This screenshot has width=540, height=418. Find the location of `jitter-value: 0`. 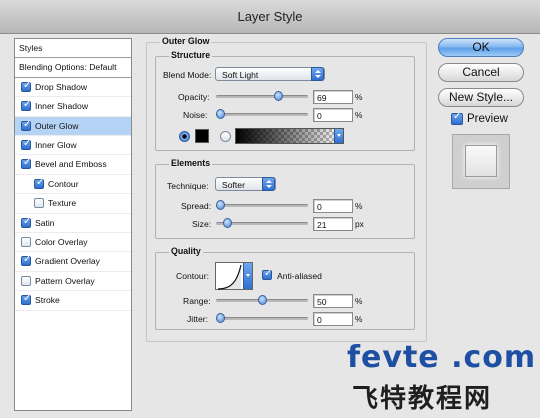

jitter-value: 0 is located at coordinates (319, 320).